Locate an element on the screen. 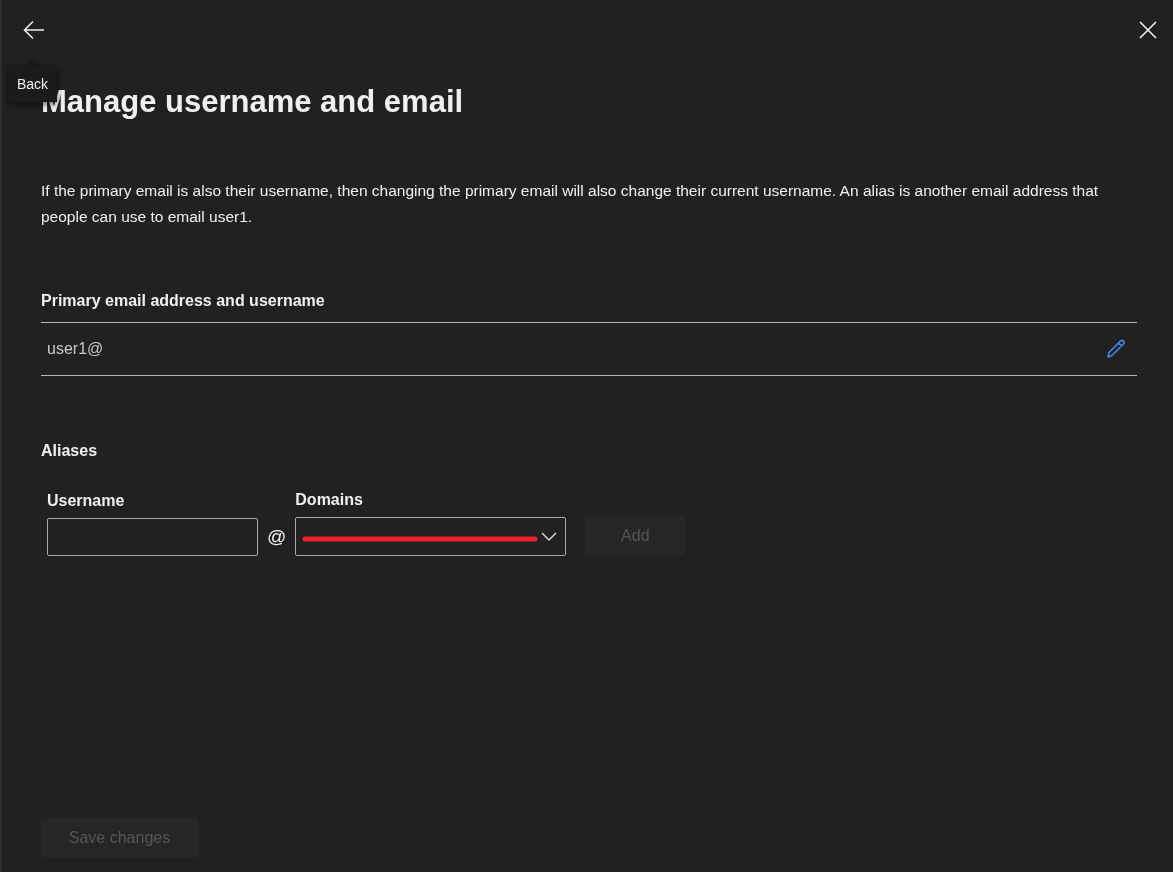 The height and width of the screenshot is (872, 1173). section-heading: Primary email address and username is located at coordinates (183, 301).